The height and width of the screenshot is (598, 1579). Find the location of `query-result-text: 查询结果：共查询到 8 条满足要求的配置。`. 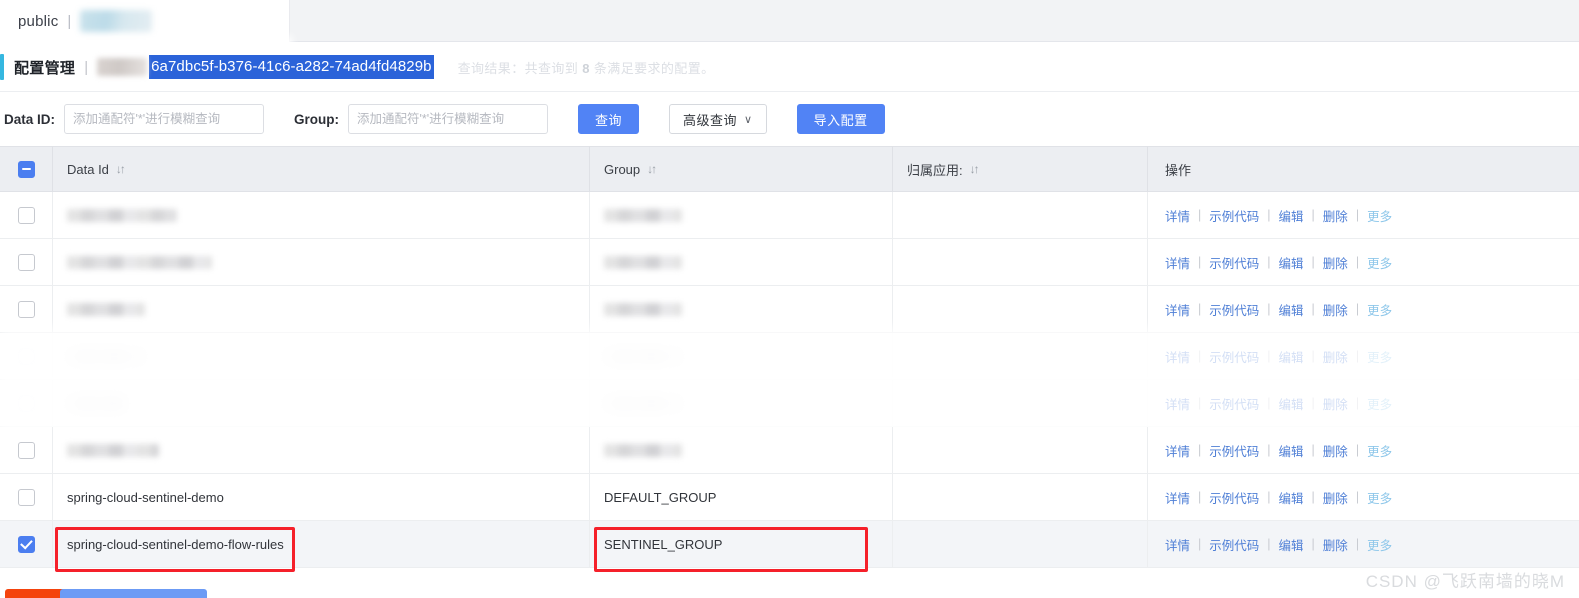

query-result-text: 查询结果：共查询到 8 条满足要求的配置。 is located at coordinates (586, 67).